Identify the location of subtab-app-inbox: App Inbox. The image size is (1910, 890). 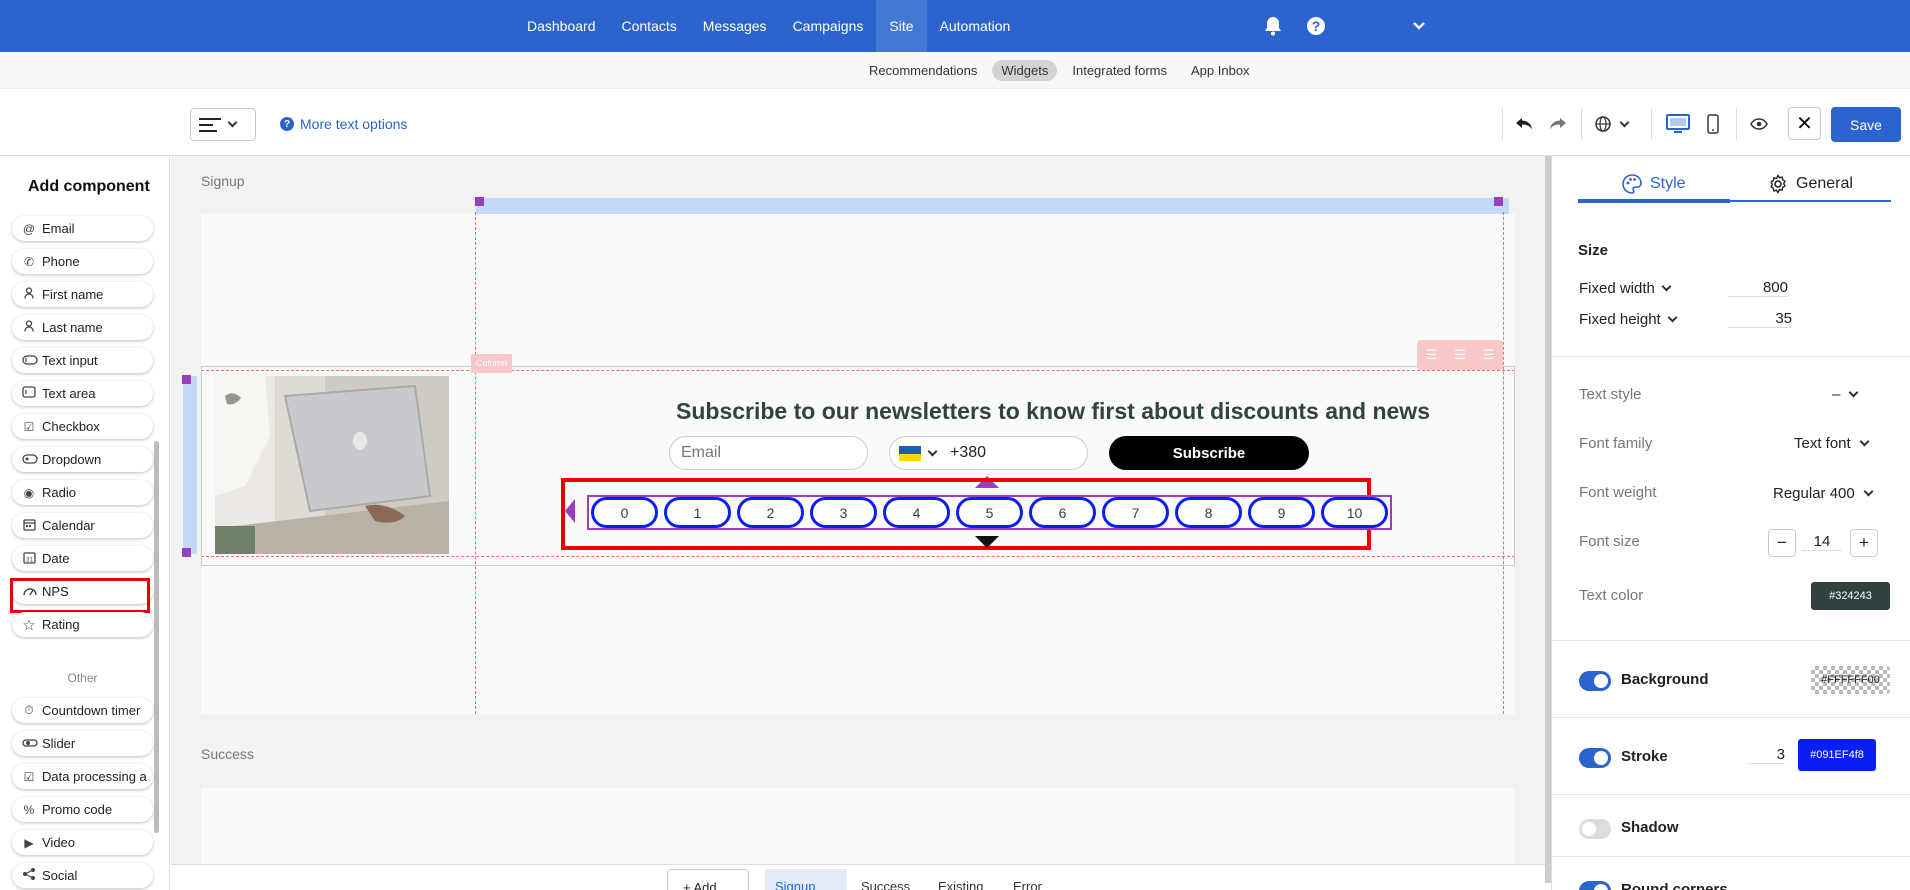
(1220, 70).